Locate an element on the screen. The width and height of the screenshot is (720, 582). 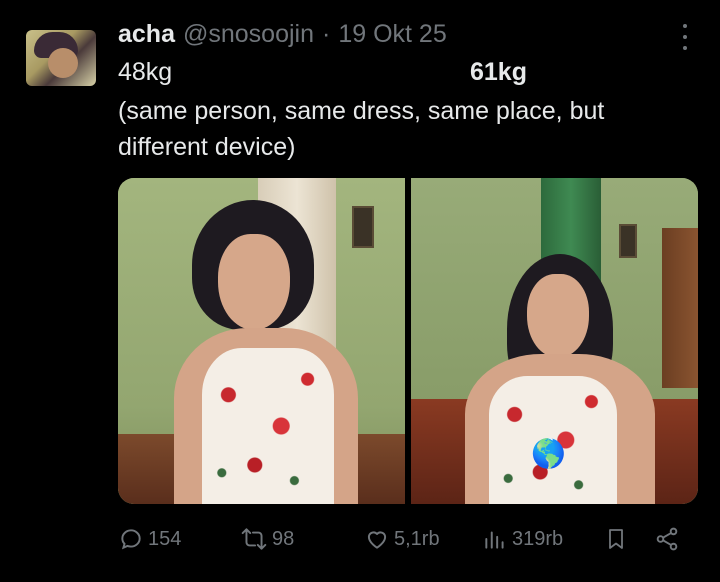
views-button: 319rb is located at coordinates (522, 539).